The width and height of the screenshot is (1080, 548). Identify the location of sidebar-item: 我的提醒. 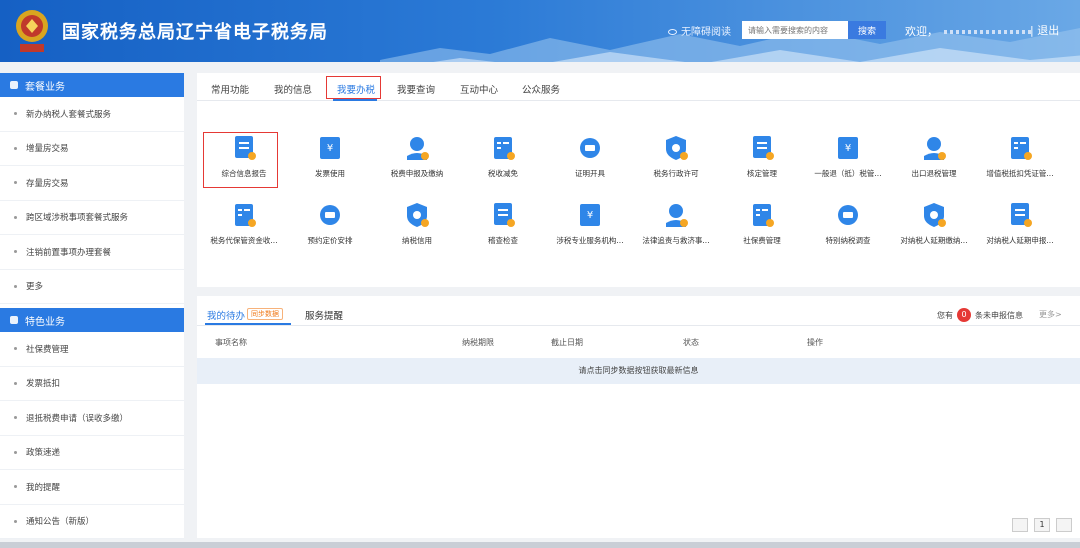
(92, 487).